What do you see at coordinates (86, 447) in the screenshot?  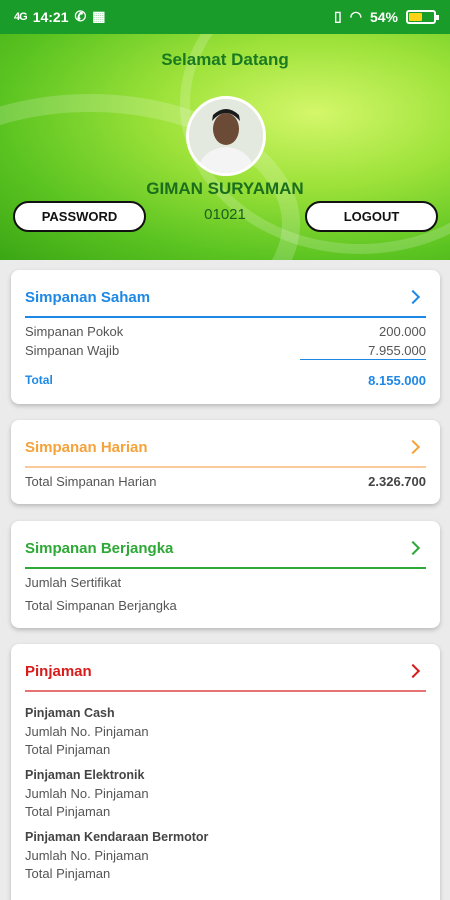 I see `card-title: Simpanan Harian` at bounding box center [86, 447].